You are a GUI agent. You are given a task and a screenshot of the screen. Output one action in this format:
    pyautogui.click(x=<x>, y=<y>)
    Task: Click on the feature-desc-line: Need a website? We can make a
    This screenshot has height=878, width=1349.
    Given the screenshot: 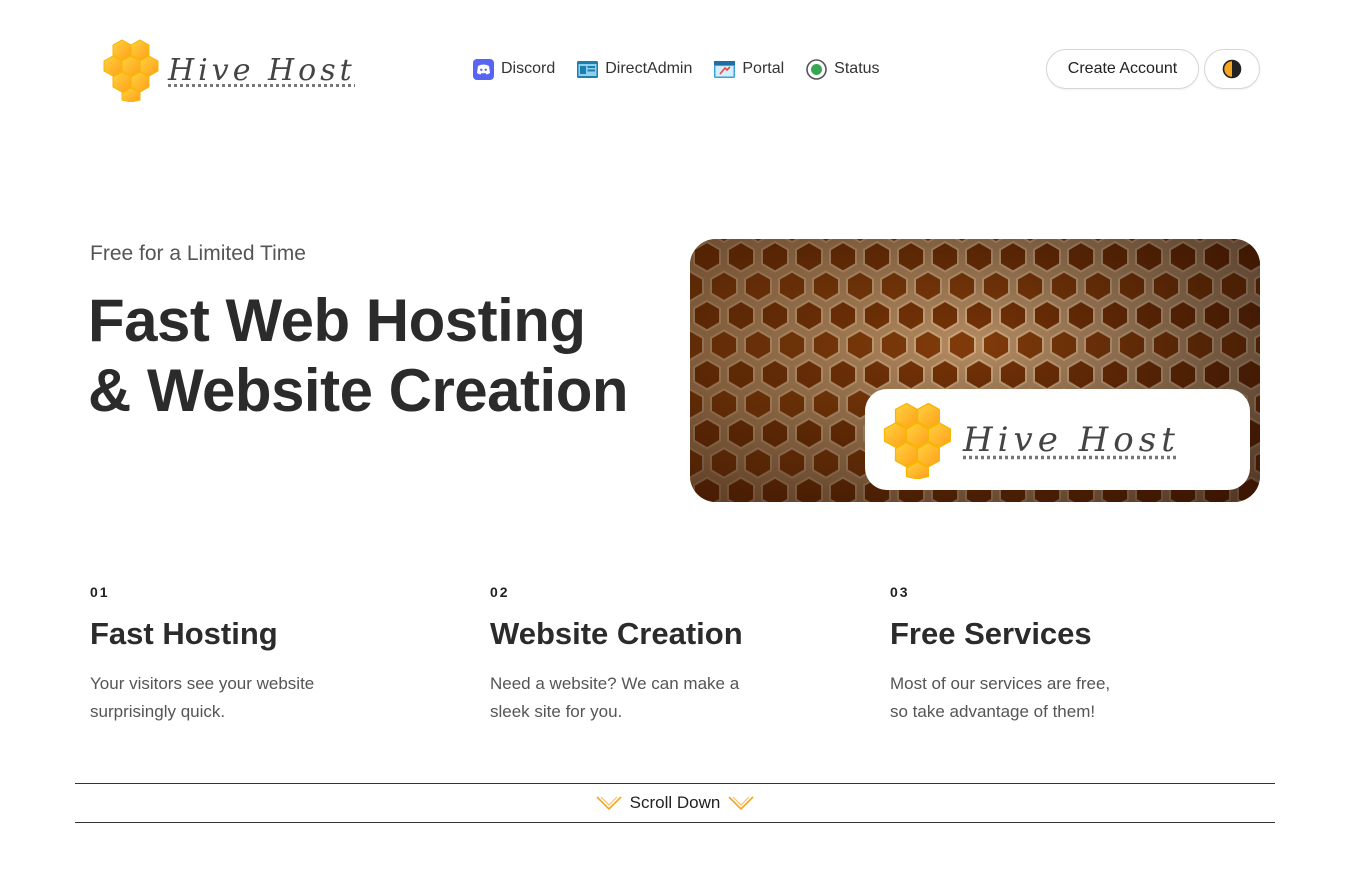 What is the action you would take?
    pyautogui.click(x=615, y=683)
    